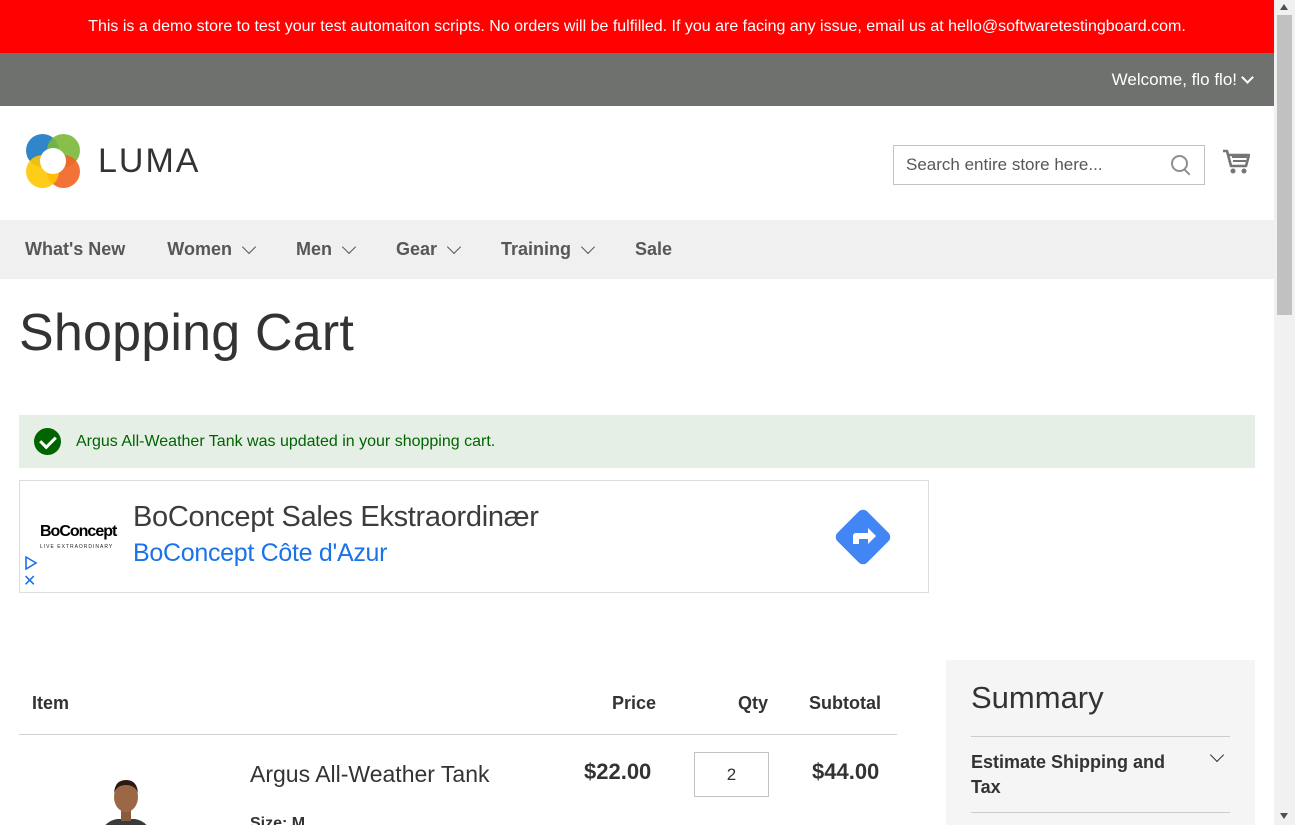 This screenshot has height=825, width=1295. What do you see at coordinates (78, 531) in the screenshot?
I see `ad-brand-text: BoConcept` at bounding box center [78, 531].